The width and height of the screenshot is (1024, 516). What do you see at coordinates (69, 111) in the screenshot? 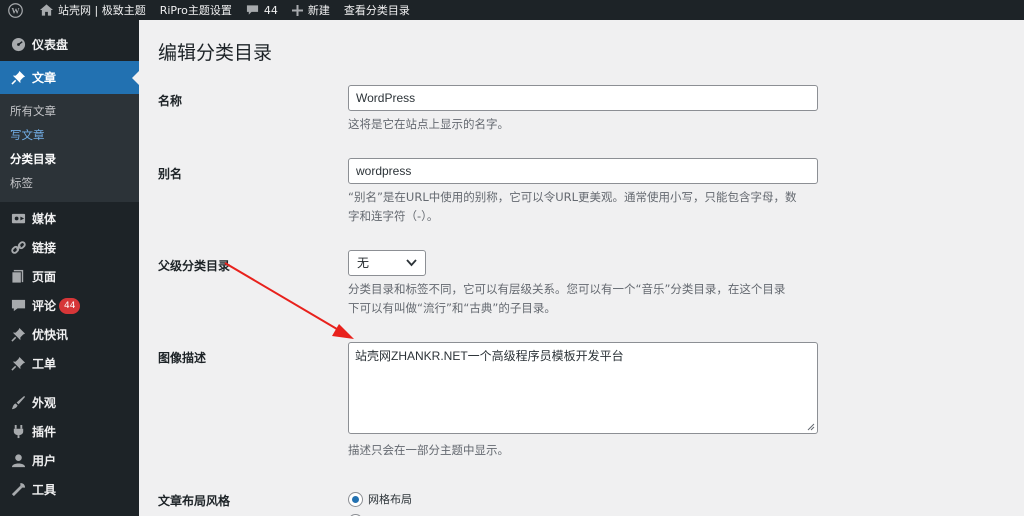
I see `submenu-all-posts: 所有文章` at bounding box center [69, 111].